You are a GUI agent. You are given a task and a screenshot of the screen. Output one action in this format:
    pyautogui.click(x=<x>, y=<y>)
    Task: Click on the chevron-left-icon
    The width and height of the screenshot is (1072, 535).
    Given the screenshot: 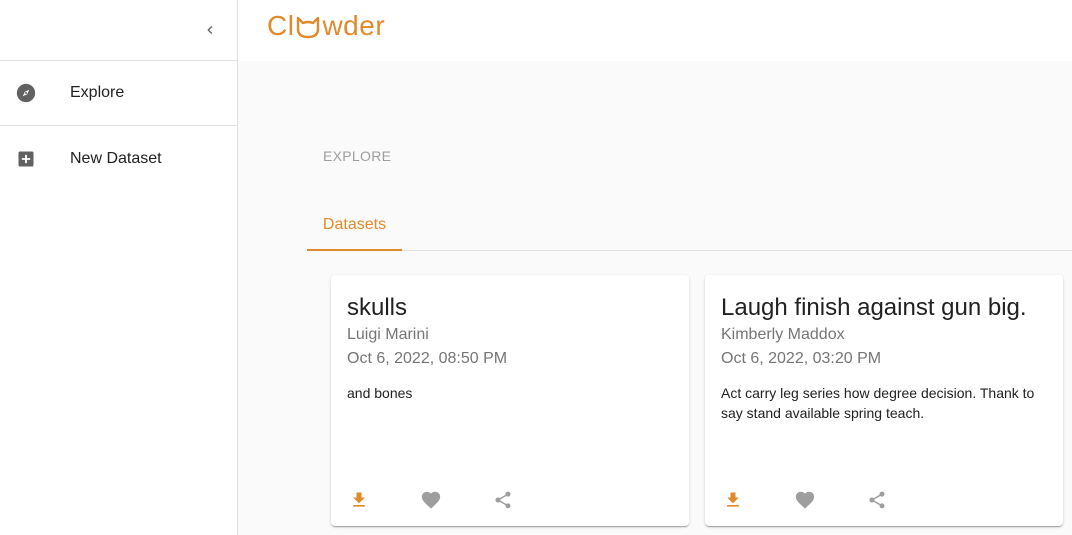 What is the action you would take?
    pyautogui.click(x=210, y=30)
    